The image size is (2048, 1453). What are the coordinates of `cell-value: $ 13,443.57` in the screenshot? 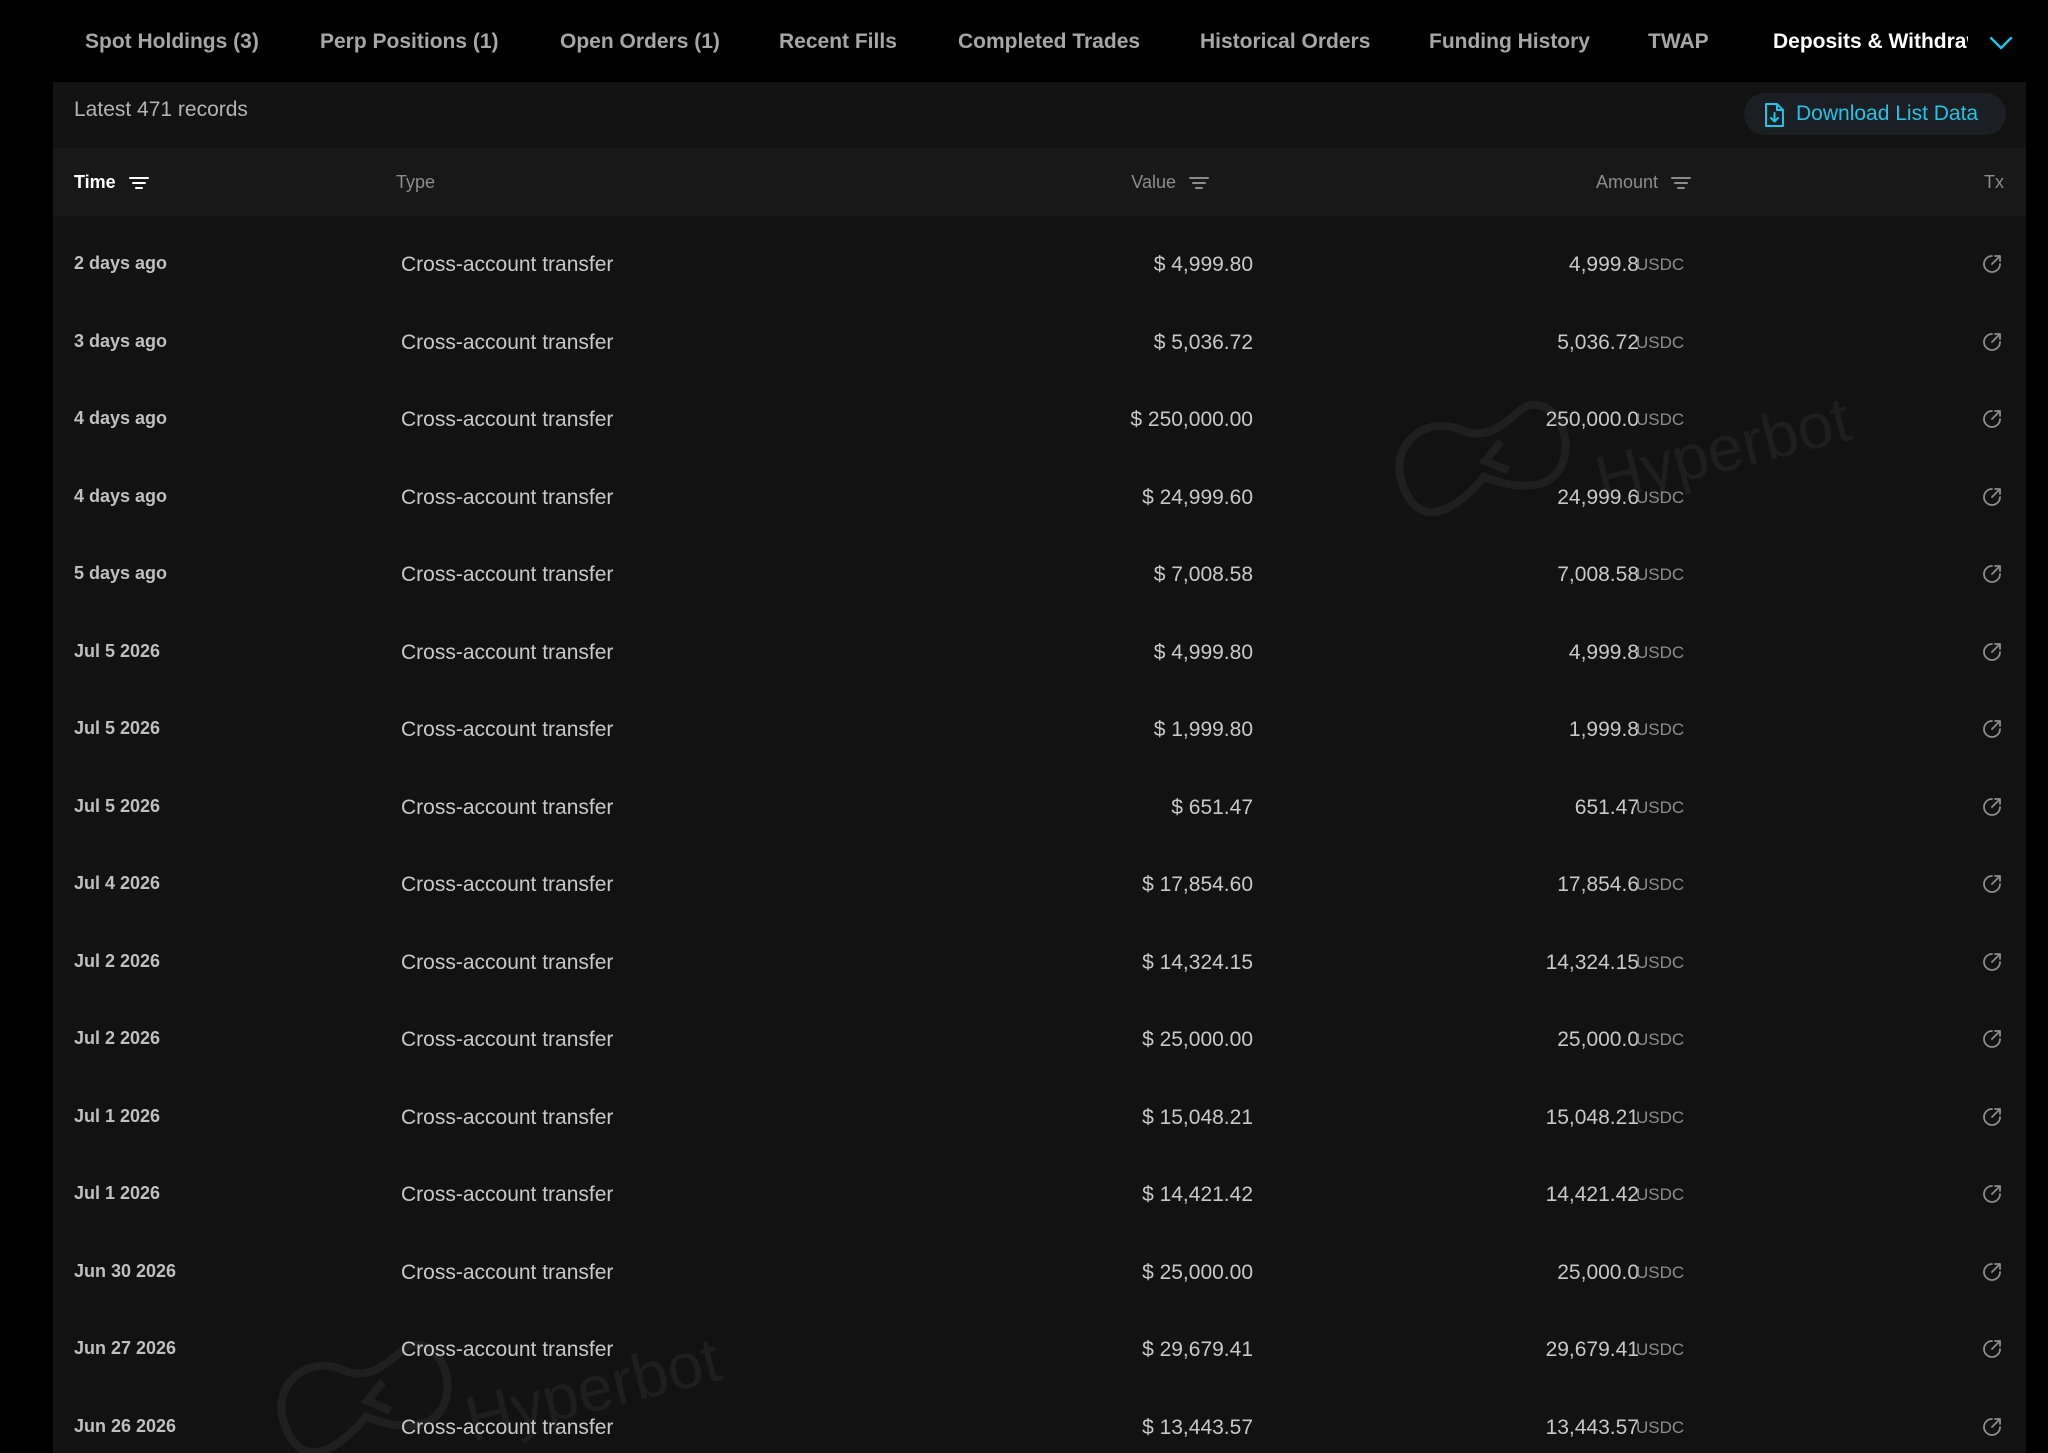 It's located at (1197, 1427).